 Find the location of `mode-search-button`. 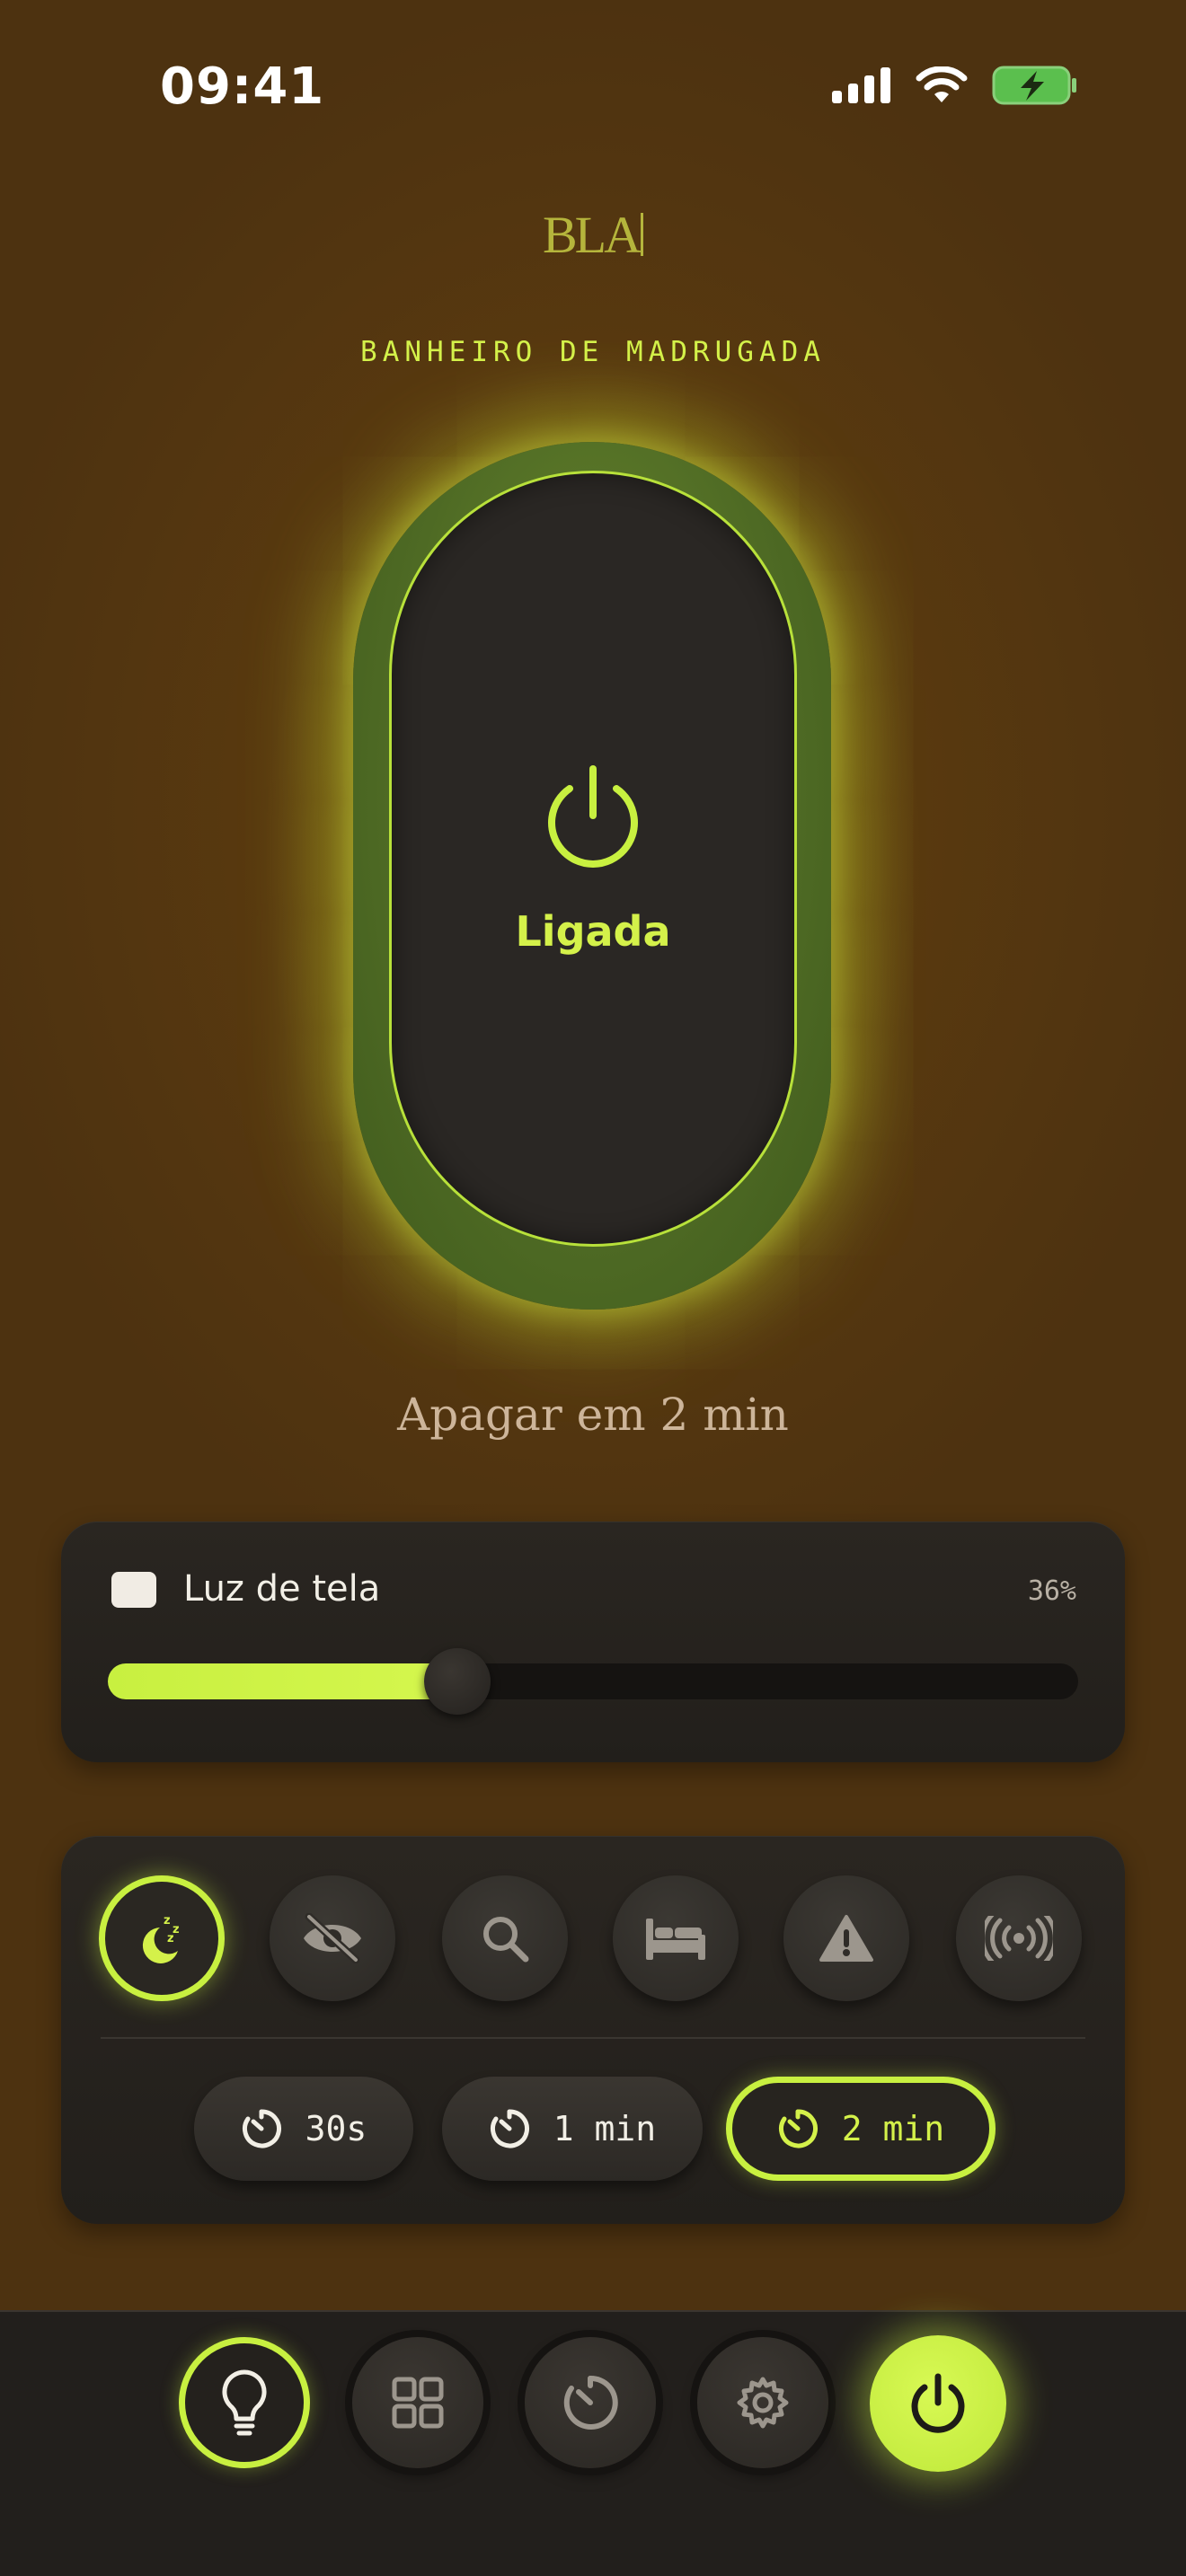

mode-search-button is located at coordinates (505, 1938).